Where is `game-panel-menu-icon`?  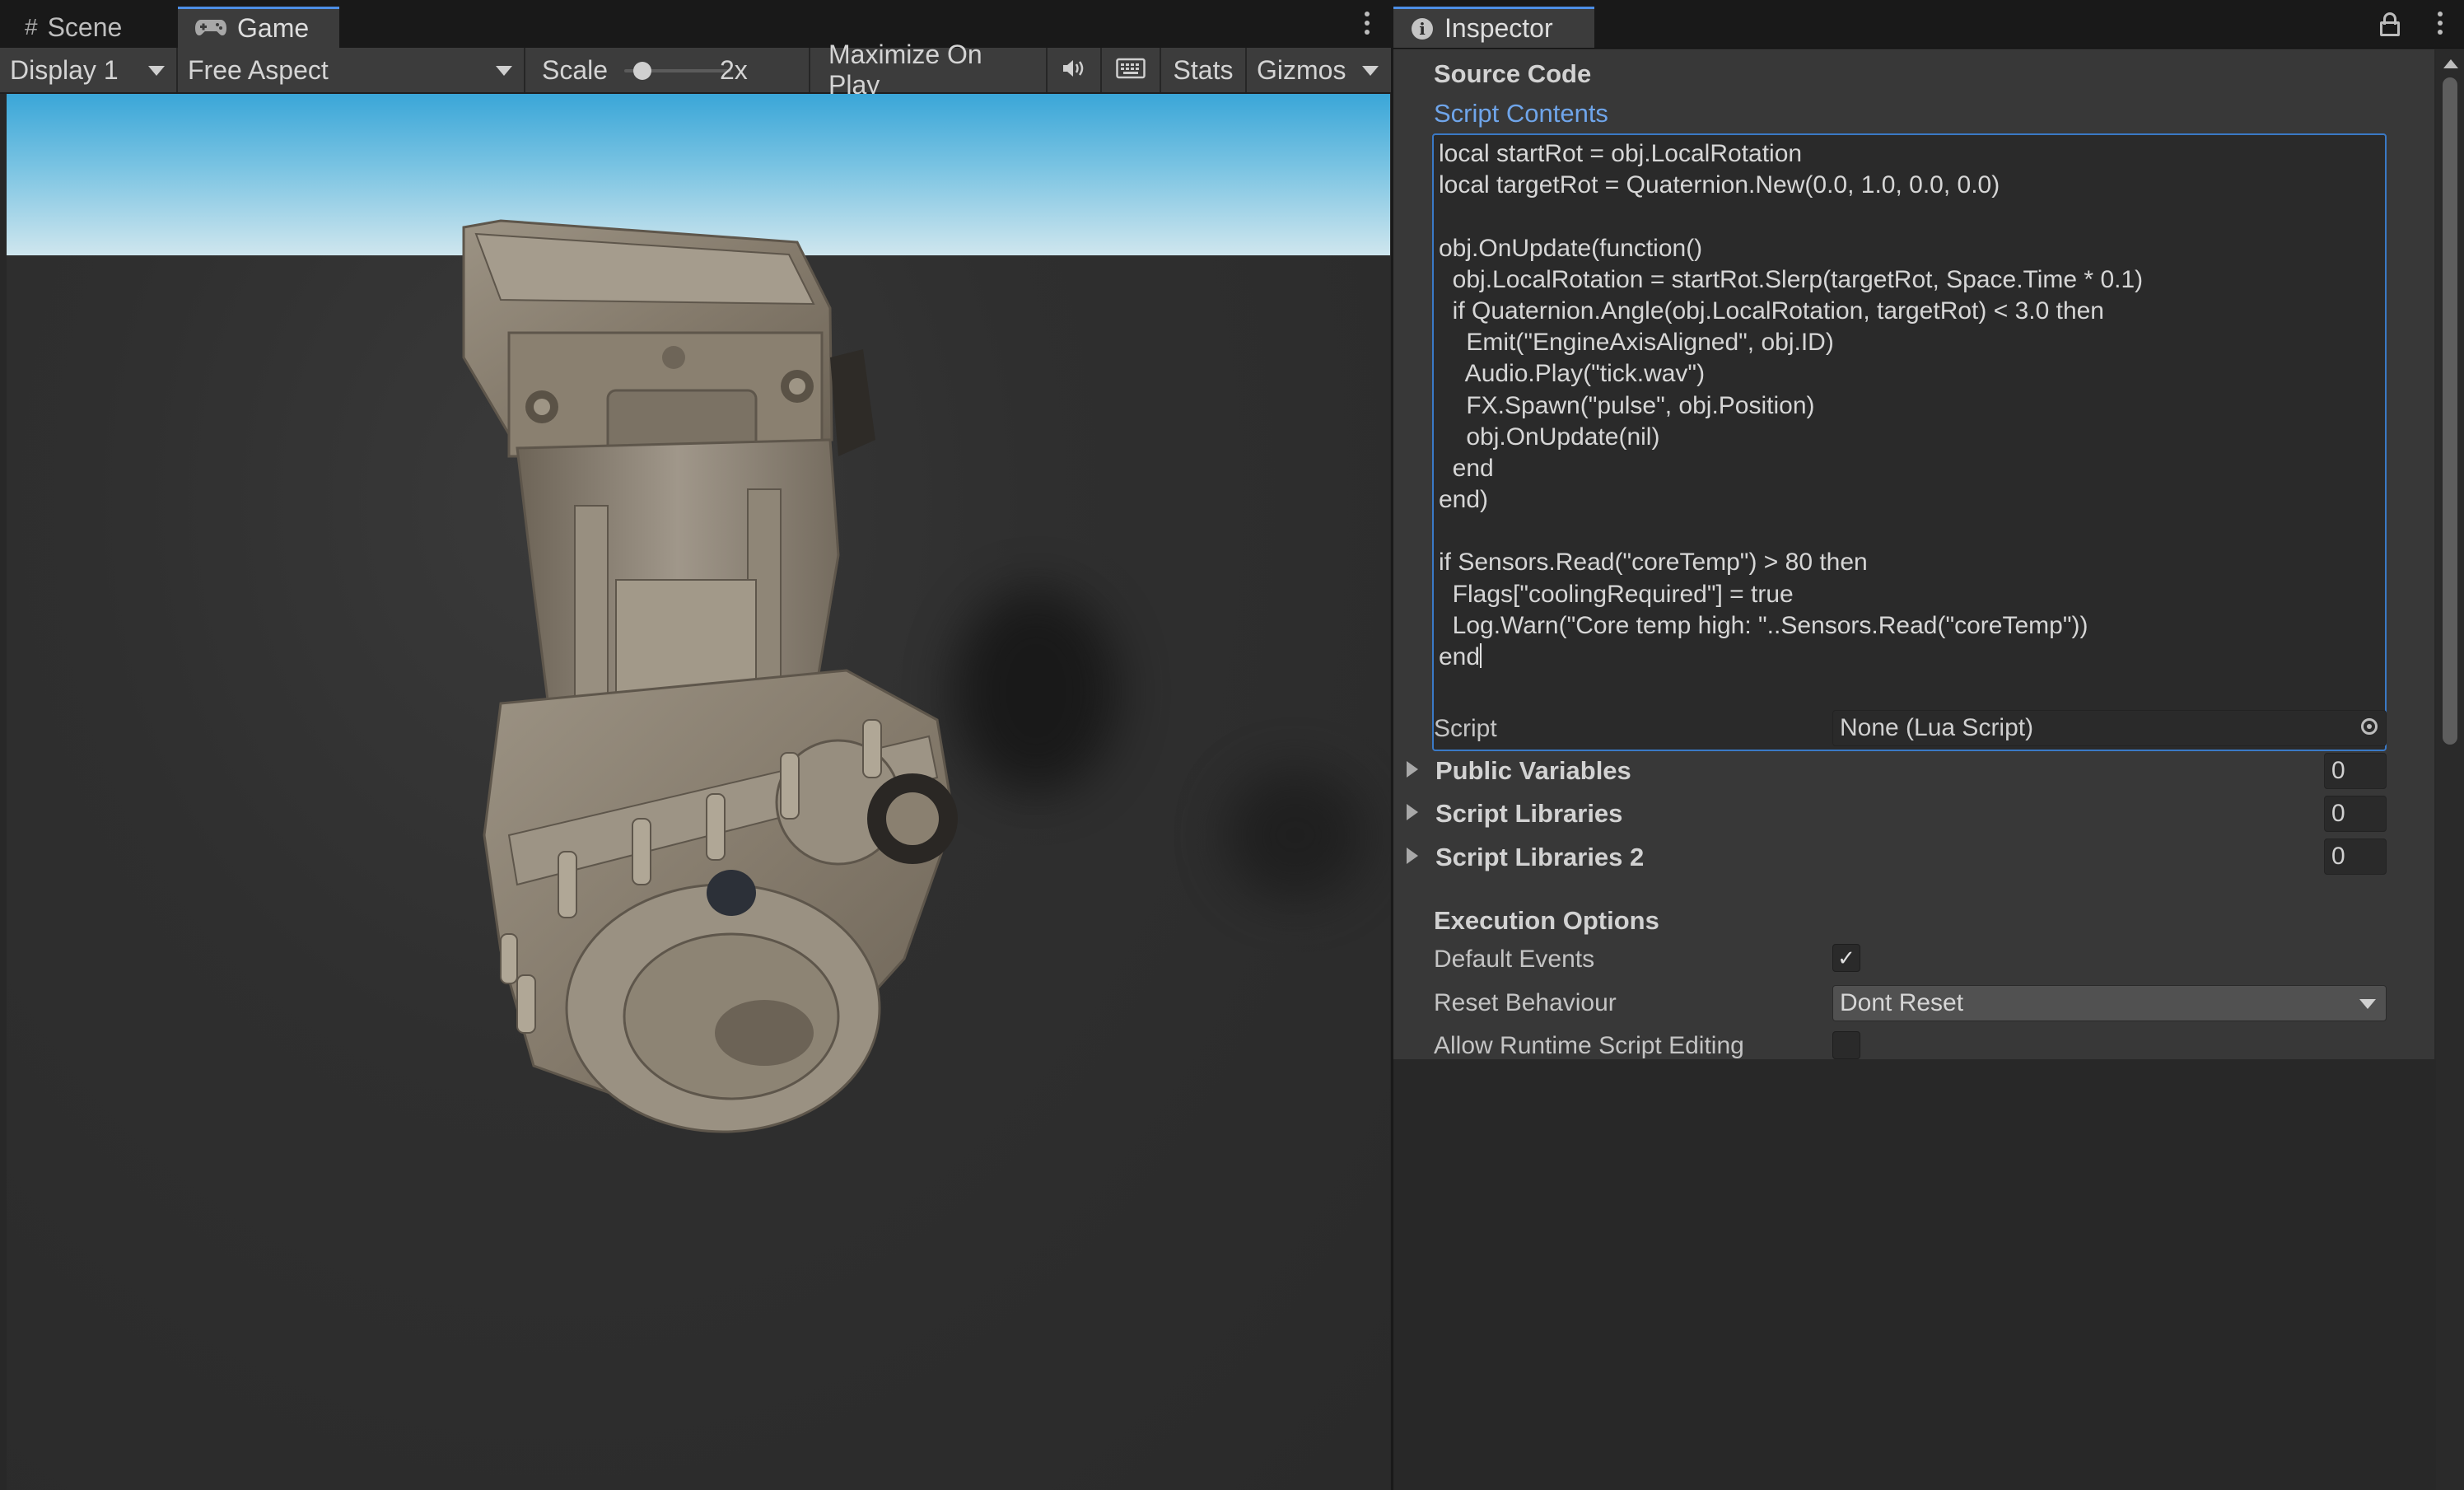 game-panel-menu-icon is located at coordinates (1367, 24).